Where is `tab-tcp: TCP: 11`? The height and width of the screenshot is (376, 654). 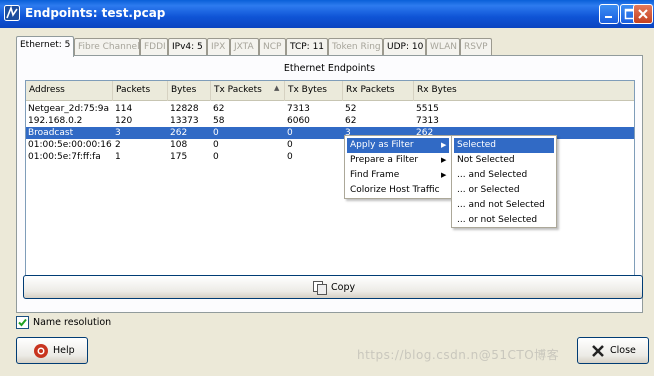 tab-tcp: TCP: 11 is located at coordinates (307, 47).